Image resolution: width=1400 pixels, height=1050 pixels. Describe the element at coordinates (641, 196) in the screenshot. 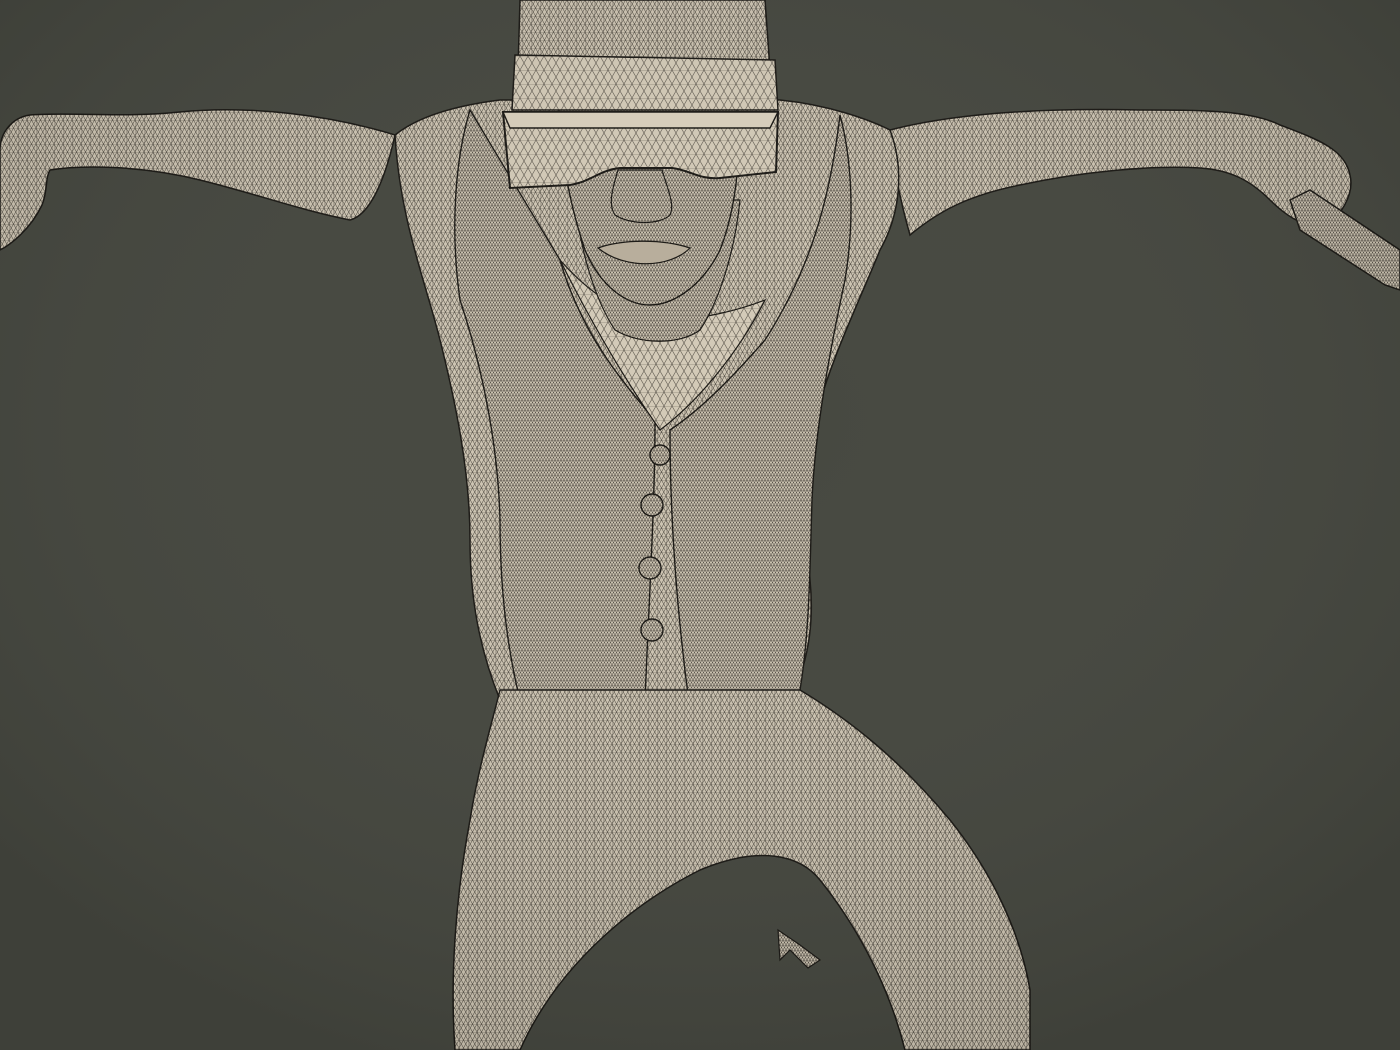

I see `nose-mesh` at that location.